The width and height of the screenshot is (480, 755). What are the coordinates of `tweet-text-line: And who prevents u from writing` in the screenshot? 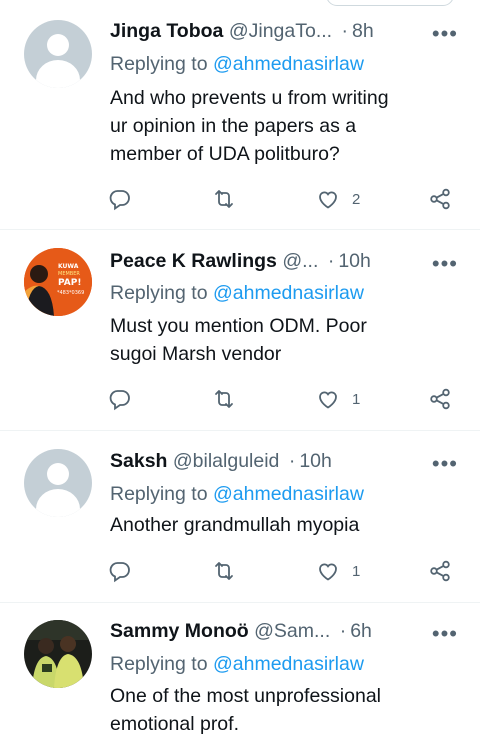 It's located at (249, 98).